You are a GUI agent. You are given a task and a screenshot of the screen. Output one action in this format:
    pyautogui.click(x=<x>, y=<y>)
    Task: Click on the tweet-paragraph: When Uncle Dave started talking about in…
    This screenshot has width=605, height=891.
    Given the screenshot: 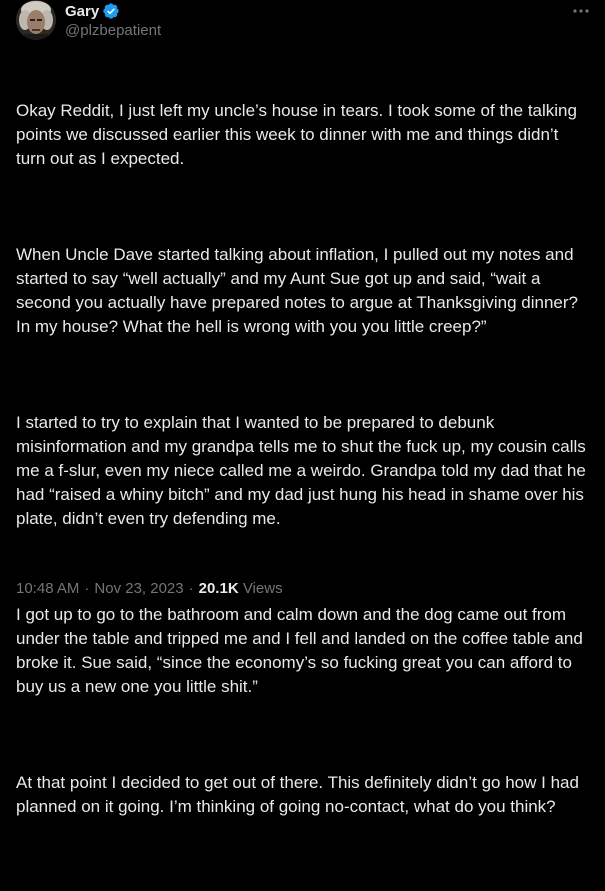 What is the action you would take?
    pyautogui.click(x=299, y=290)
    